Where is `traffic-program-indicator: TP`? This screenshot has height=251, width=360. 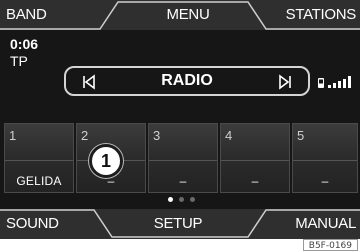
traffic-program-indicator: TP is located at coordinates (19, 61).